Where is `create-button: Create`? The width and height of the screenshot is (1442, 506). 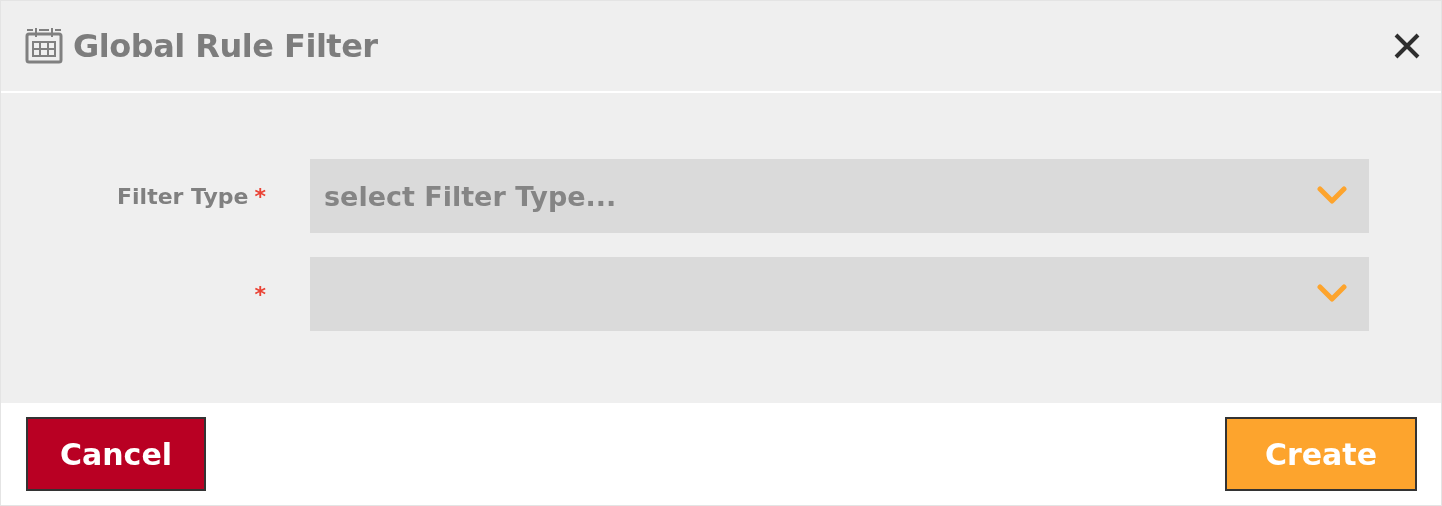 create-button: Create is located at coordinates (1321, 454).